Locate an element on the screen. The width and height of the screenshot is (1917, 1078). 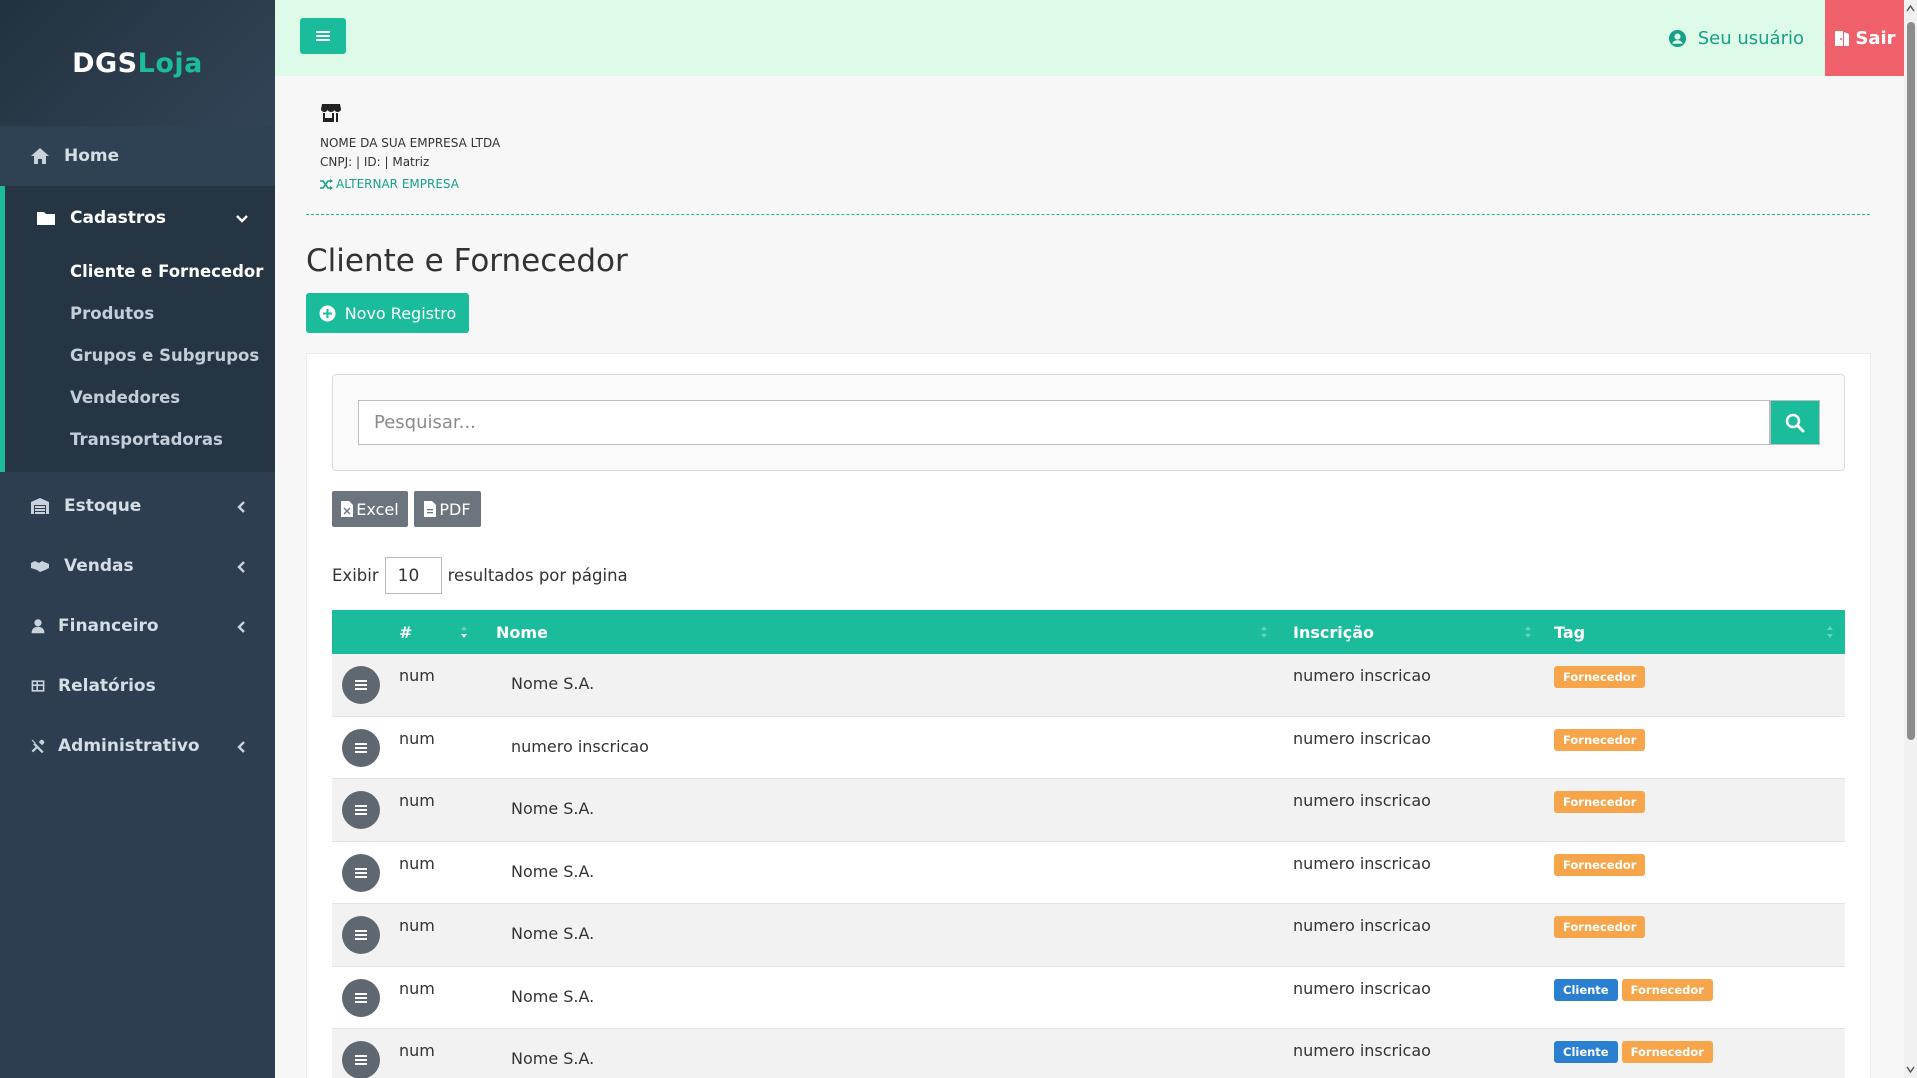
sidebar-item-estoque: Estoque is located at coordinates (137, 506).